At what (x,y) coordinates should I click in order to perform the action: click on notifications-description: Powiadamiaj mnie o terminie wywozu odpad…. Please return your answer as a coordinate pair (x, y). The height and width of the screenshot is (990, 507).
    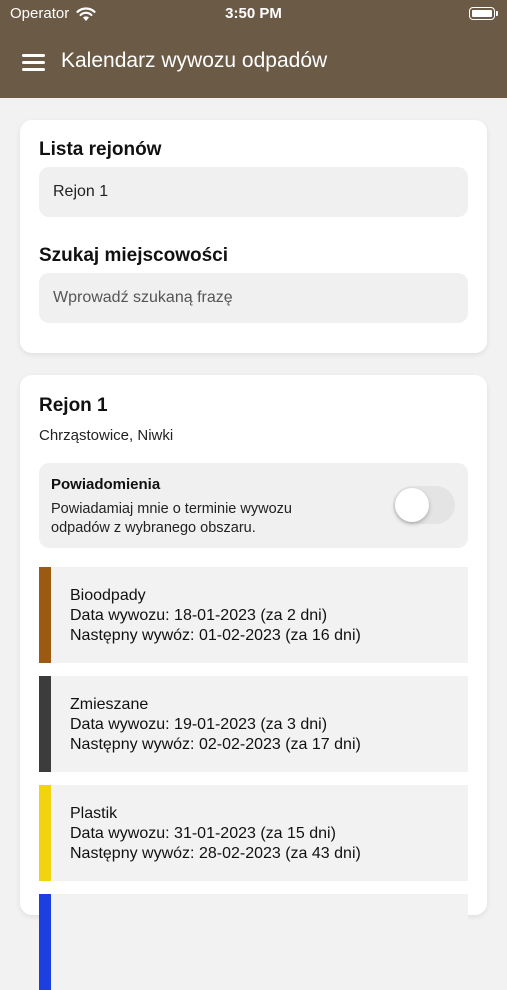
    Looking at the image, I should click on (171, 518).